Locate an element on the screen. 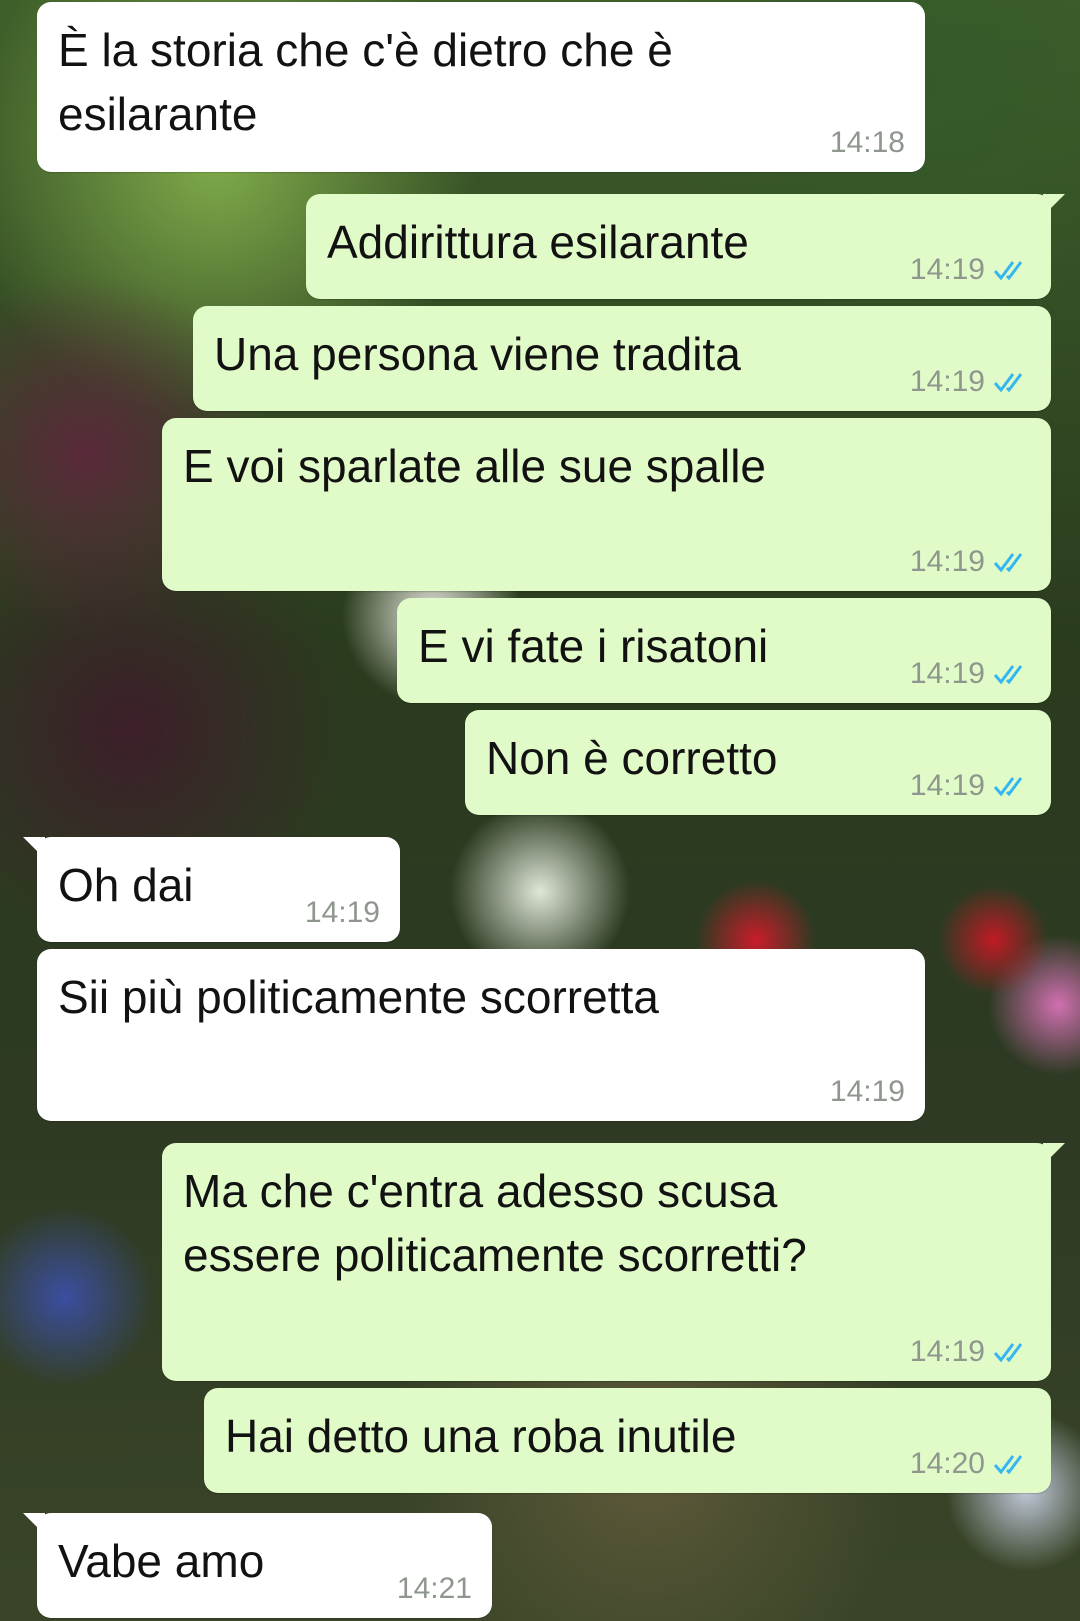 The width and height of the screenshot is (1080, 1621). message-text: E vi fate i risatoni is located at coordinates (593, 646).